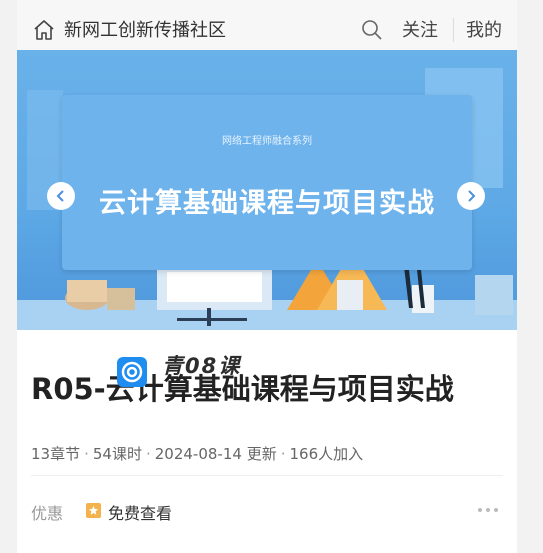 Image resolution: width=543 pixels, height=553 pixels. What do you see at coordinates (47, 513) in the screenshot?
I see `offer-label: 优惠` at bounding box center [47, 513].